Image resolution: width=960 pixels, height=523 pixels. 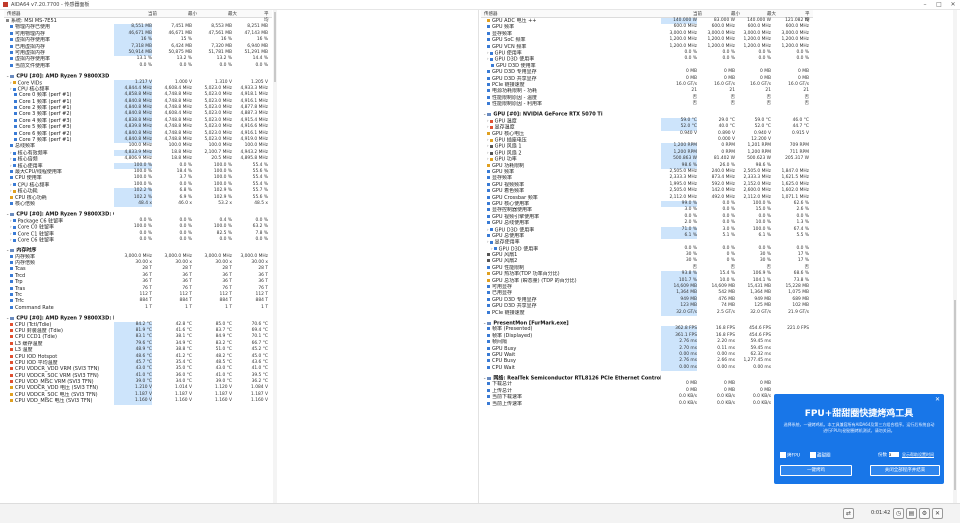 I want to click on stop-all-button: 关闭全部程序并结束, so click(x=905, y=470).